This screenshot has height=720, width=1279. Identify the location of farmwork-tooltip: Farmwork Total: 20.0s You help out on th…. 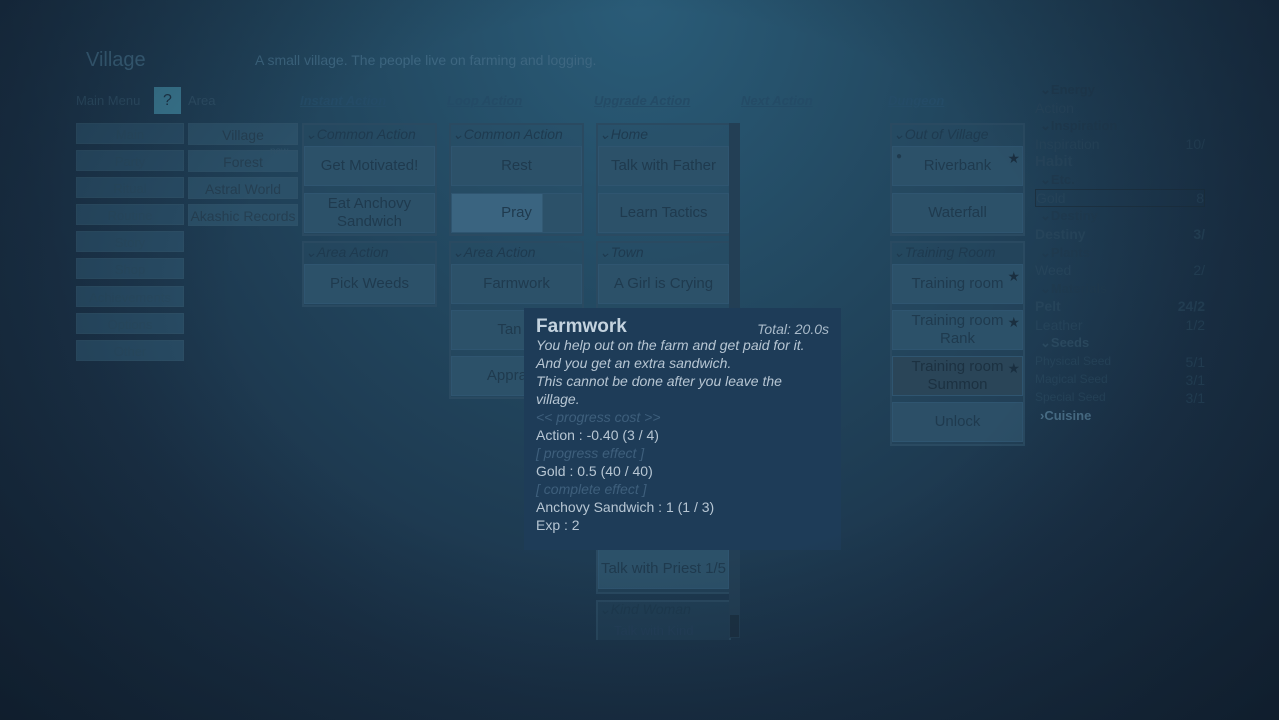
(682, 429).